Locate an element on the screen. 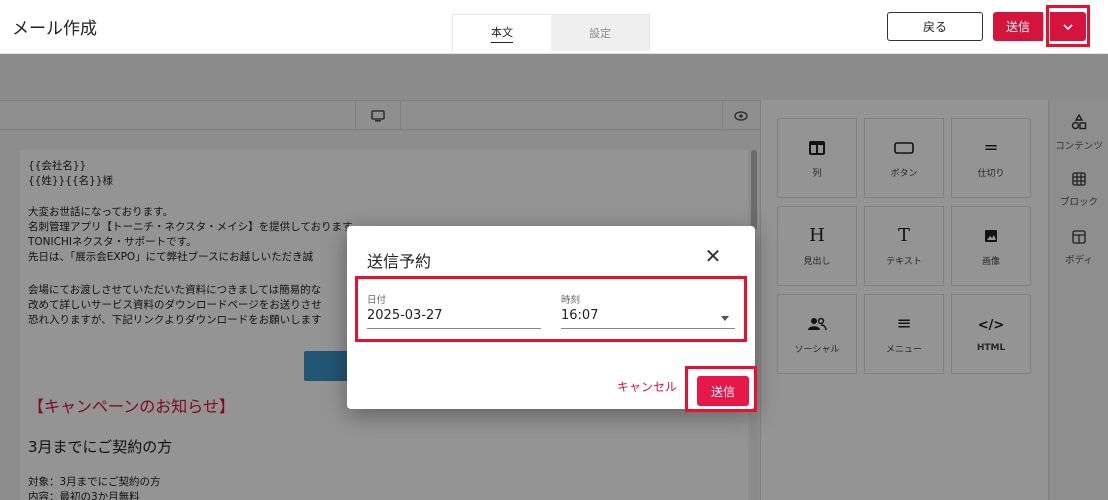  app-header: メール作成 本文 設定 戻る 送信 is located at coordinates (554, 27).